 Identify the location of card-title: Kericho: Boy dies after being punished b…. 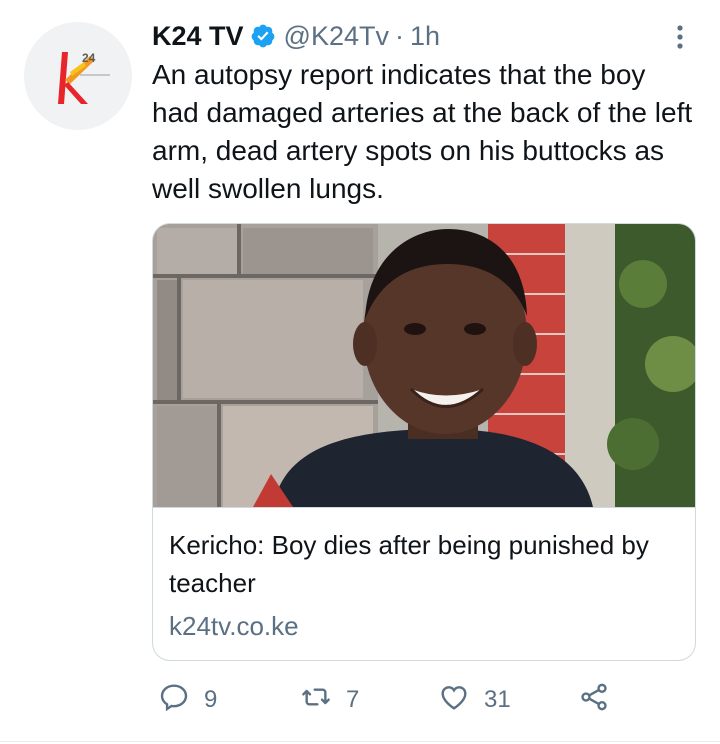
(426, 564).